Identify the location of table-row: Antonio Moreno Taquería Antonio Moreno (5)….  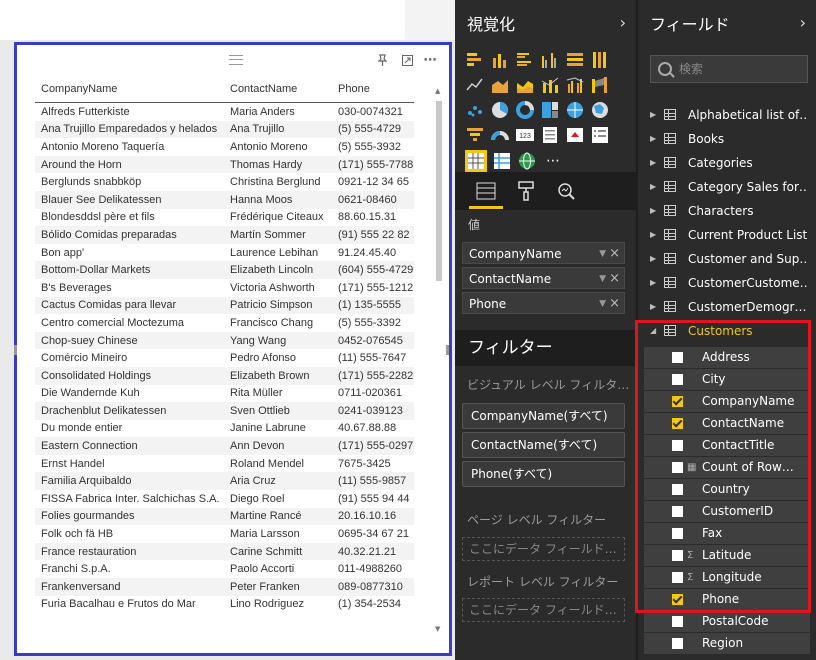
(224, 147).